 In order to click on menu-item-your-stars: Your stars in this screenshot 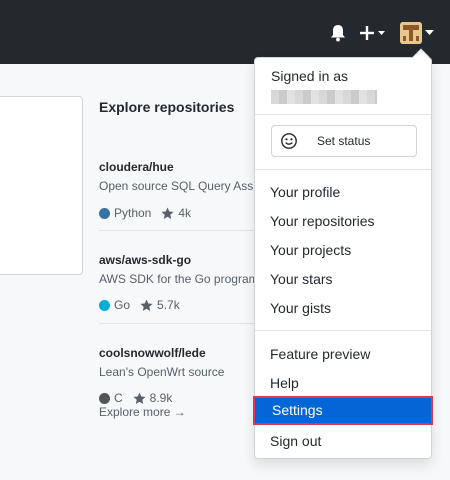, I will do `click(343, 279)`.